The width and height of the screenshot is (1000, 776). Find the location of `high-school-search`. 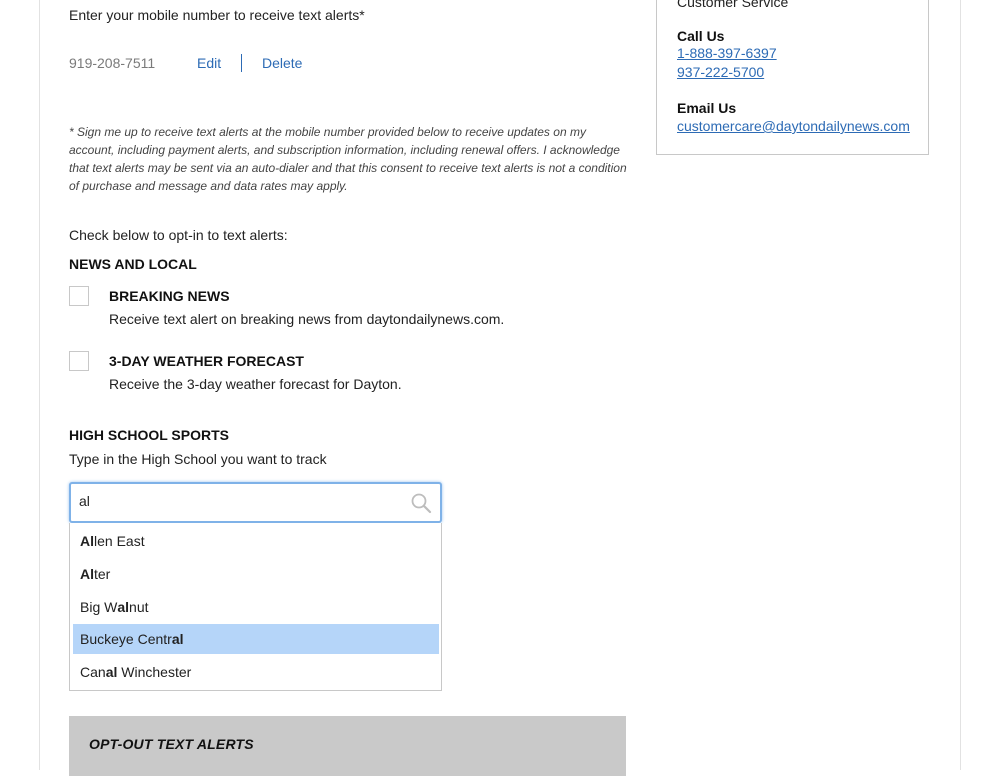

high-school-search is located at coordinates (255, 502).